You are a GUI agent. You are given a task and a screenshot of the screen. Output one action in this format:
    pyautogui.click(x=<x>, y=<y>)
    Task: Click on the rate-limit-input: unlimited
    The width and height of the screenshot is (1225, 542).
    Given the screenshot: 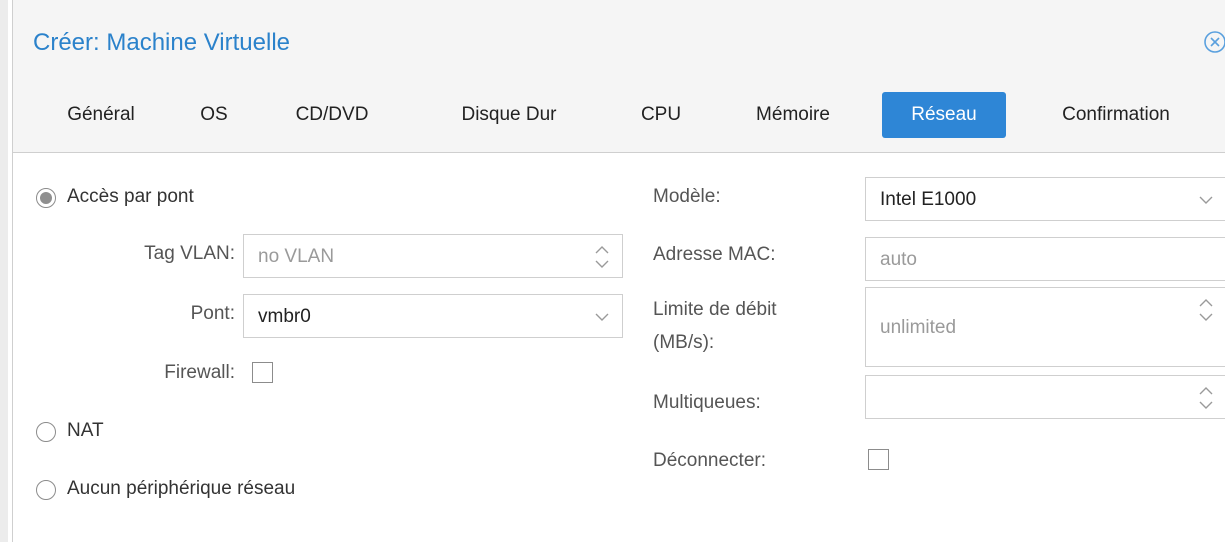 What is the action you would take?
    pyautogui.click(x=1045, y=327)
    